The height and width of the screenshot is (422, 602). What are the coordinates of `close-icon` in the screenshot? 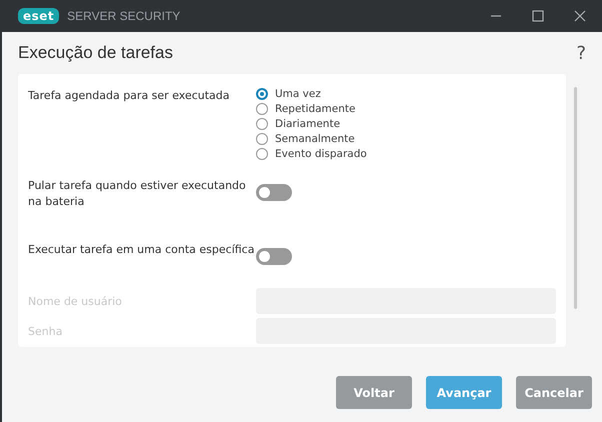 It's located at (580, 16).